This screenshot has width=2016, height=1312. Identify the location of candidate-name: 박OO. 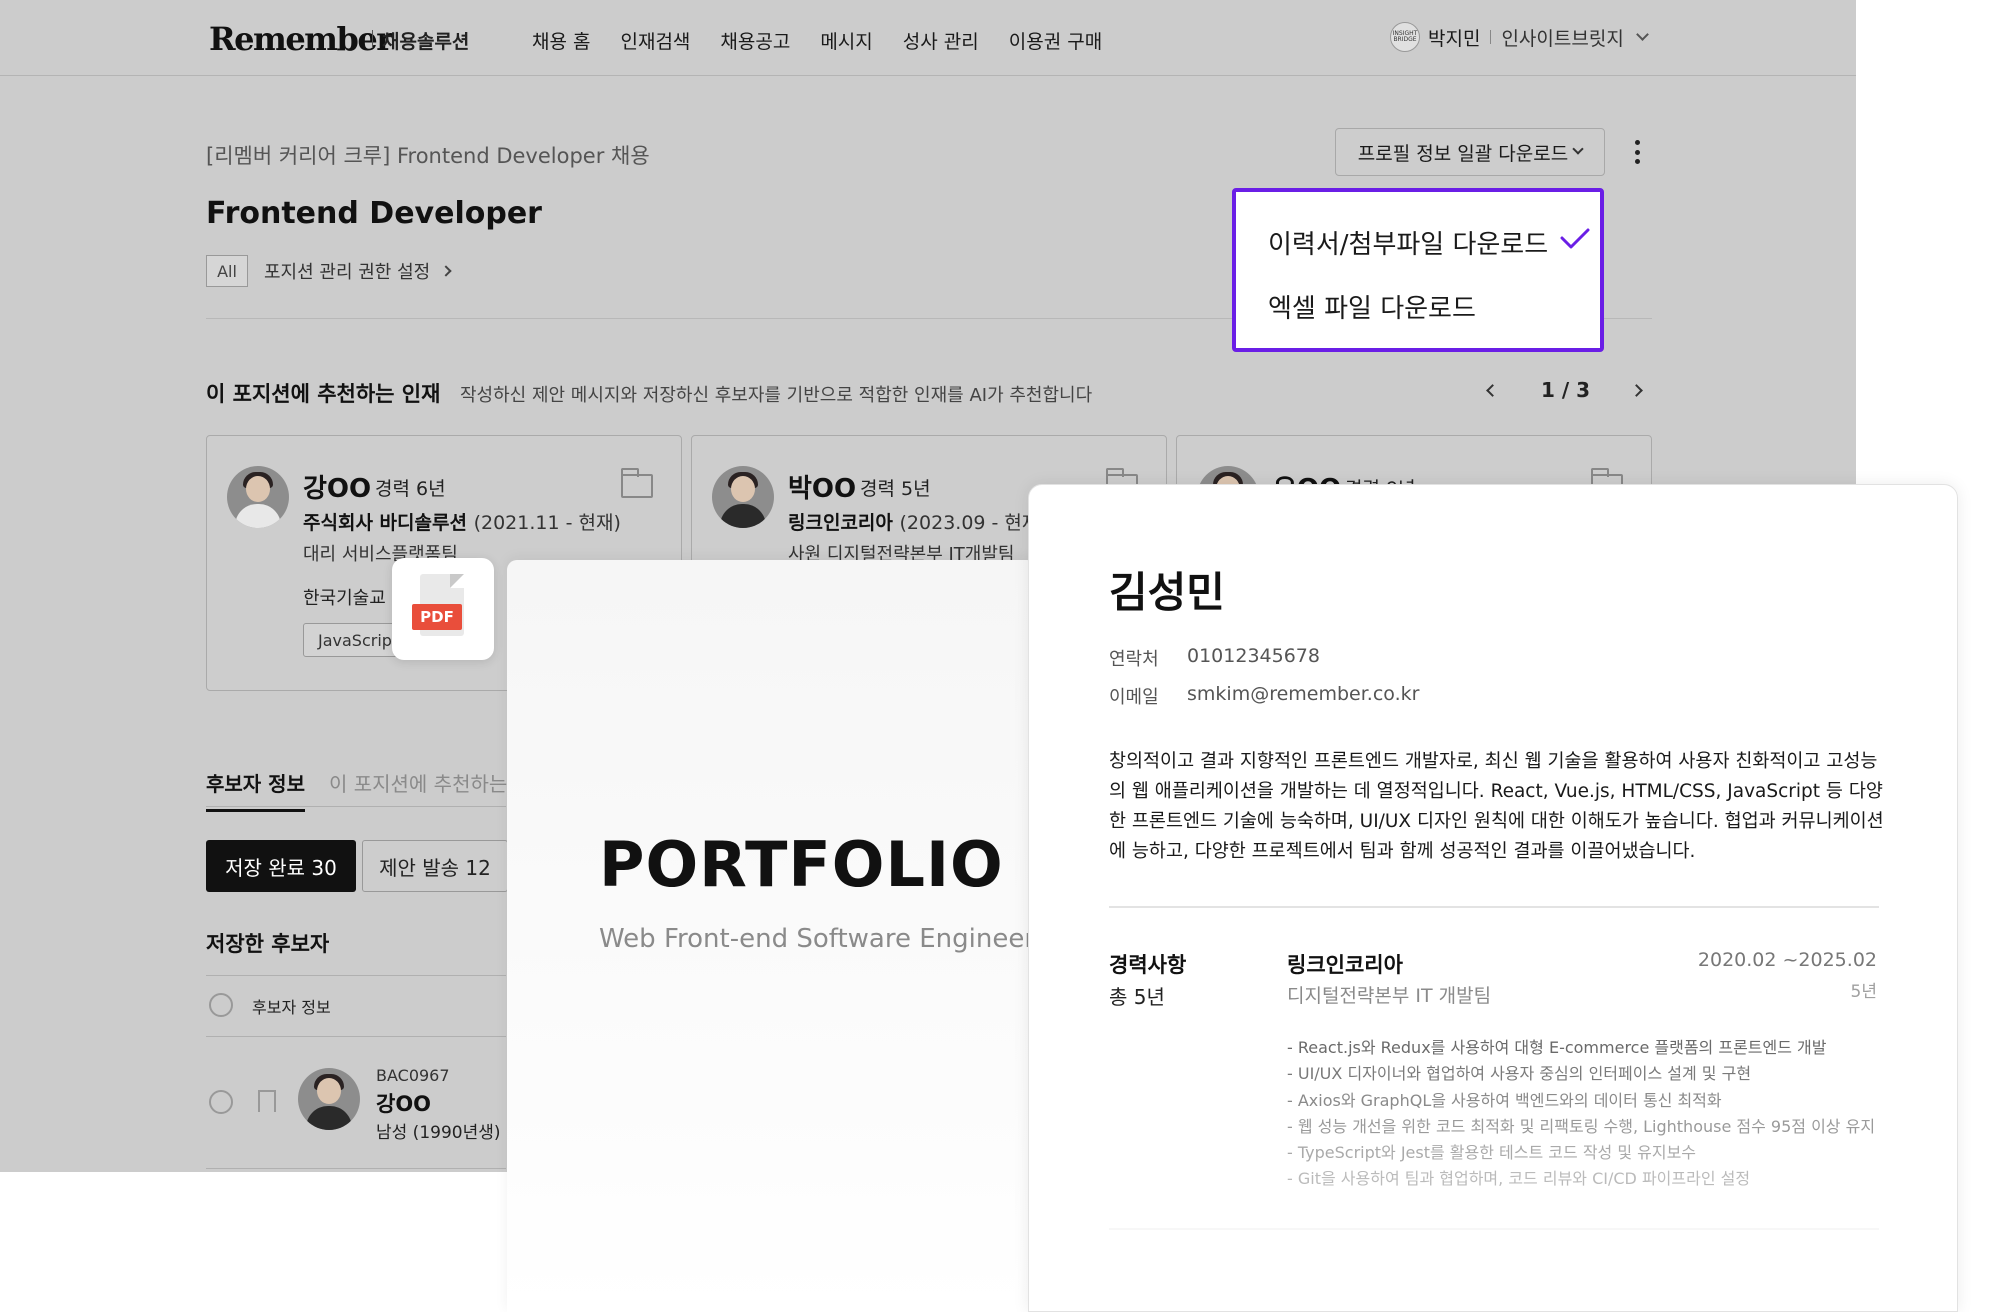
(822, 489).